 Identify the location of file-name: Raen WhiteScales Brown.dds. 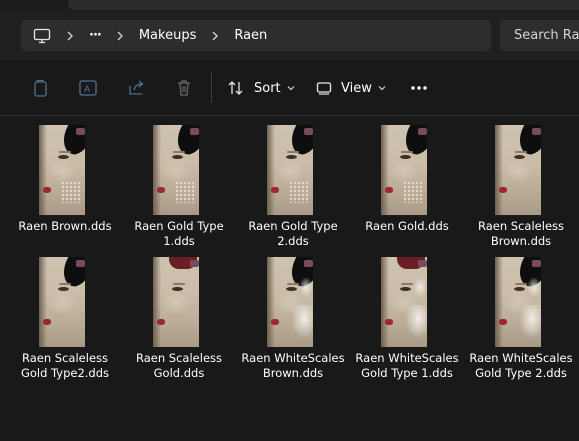
(293, 365).